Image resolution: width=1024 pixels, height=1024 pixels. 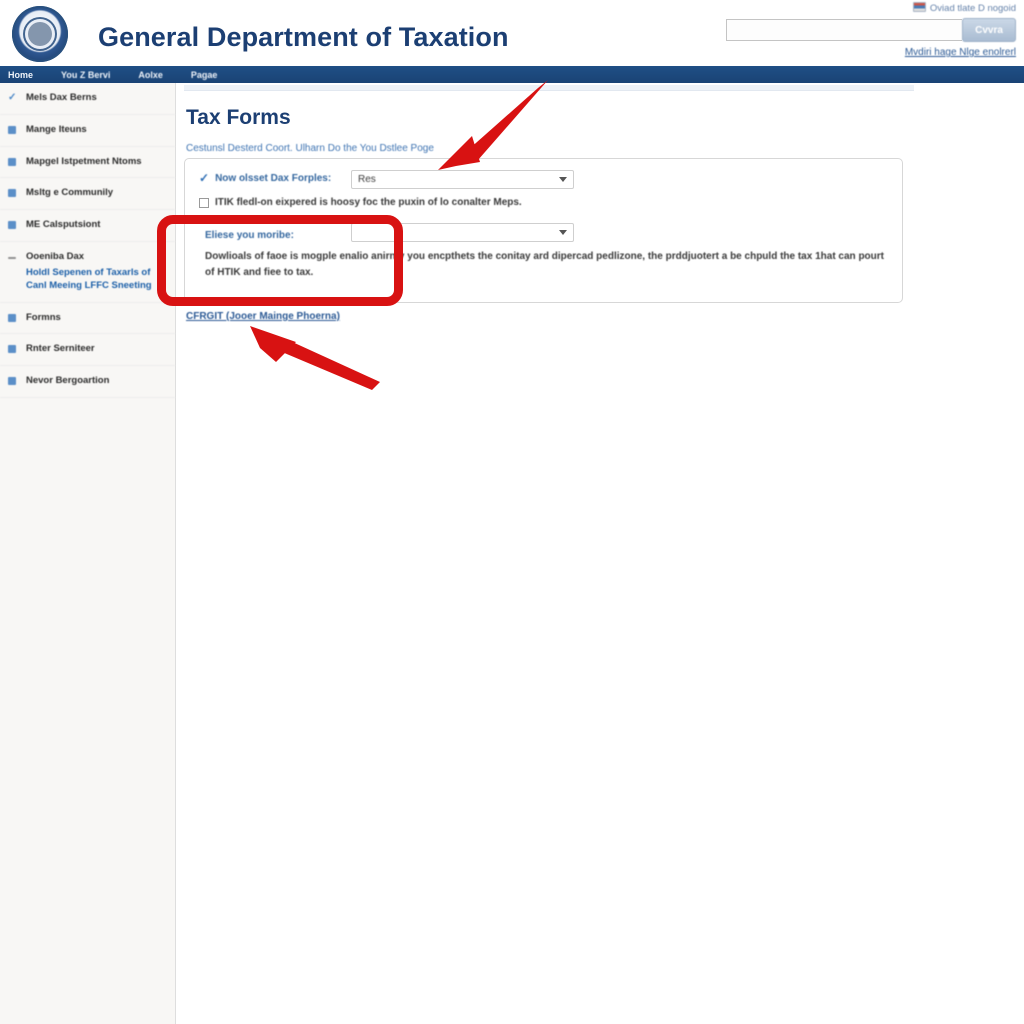 I want to click on sidebar-item-2: Mange Iteuns, so click(x=87, y=131).